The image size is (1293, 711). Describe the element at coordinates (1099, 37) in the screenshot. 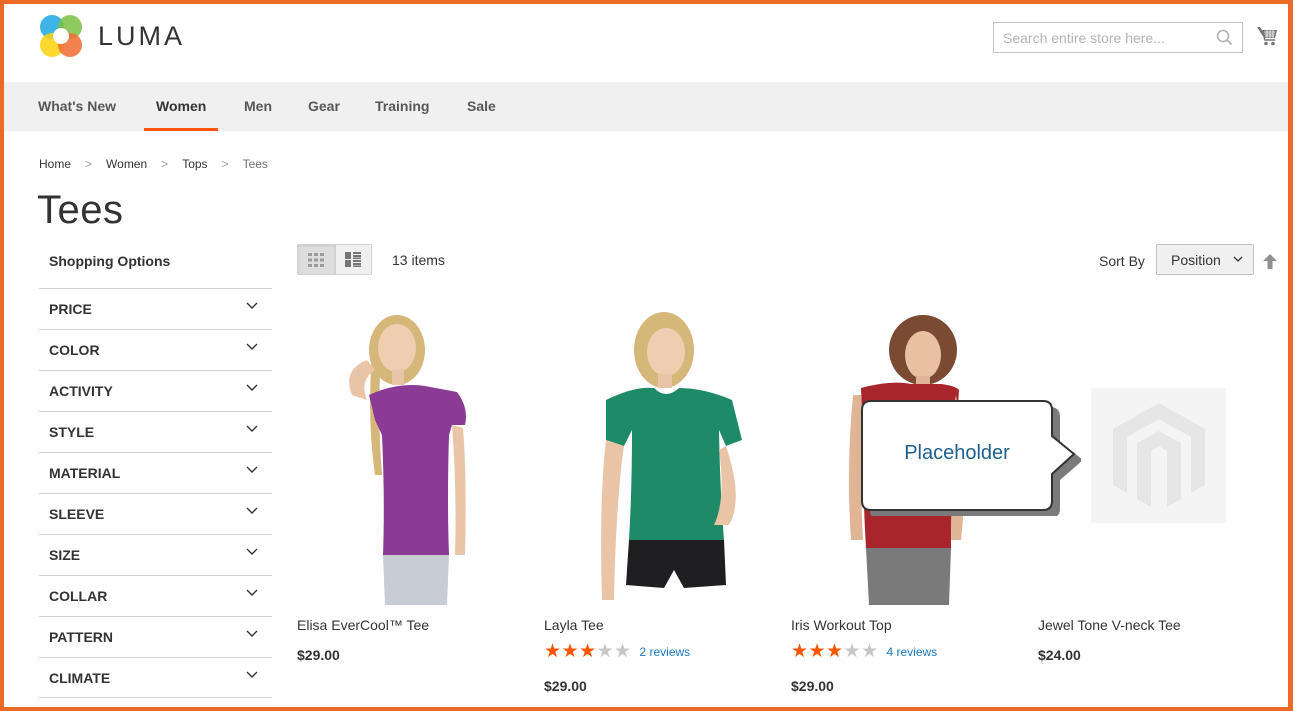

I see `search-input` at that location.